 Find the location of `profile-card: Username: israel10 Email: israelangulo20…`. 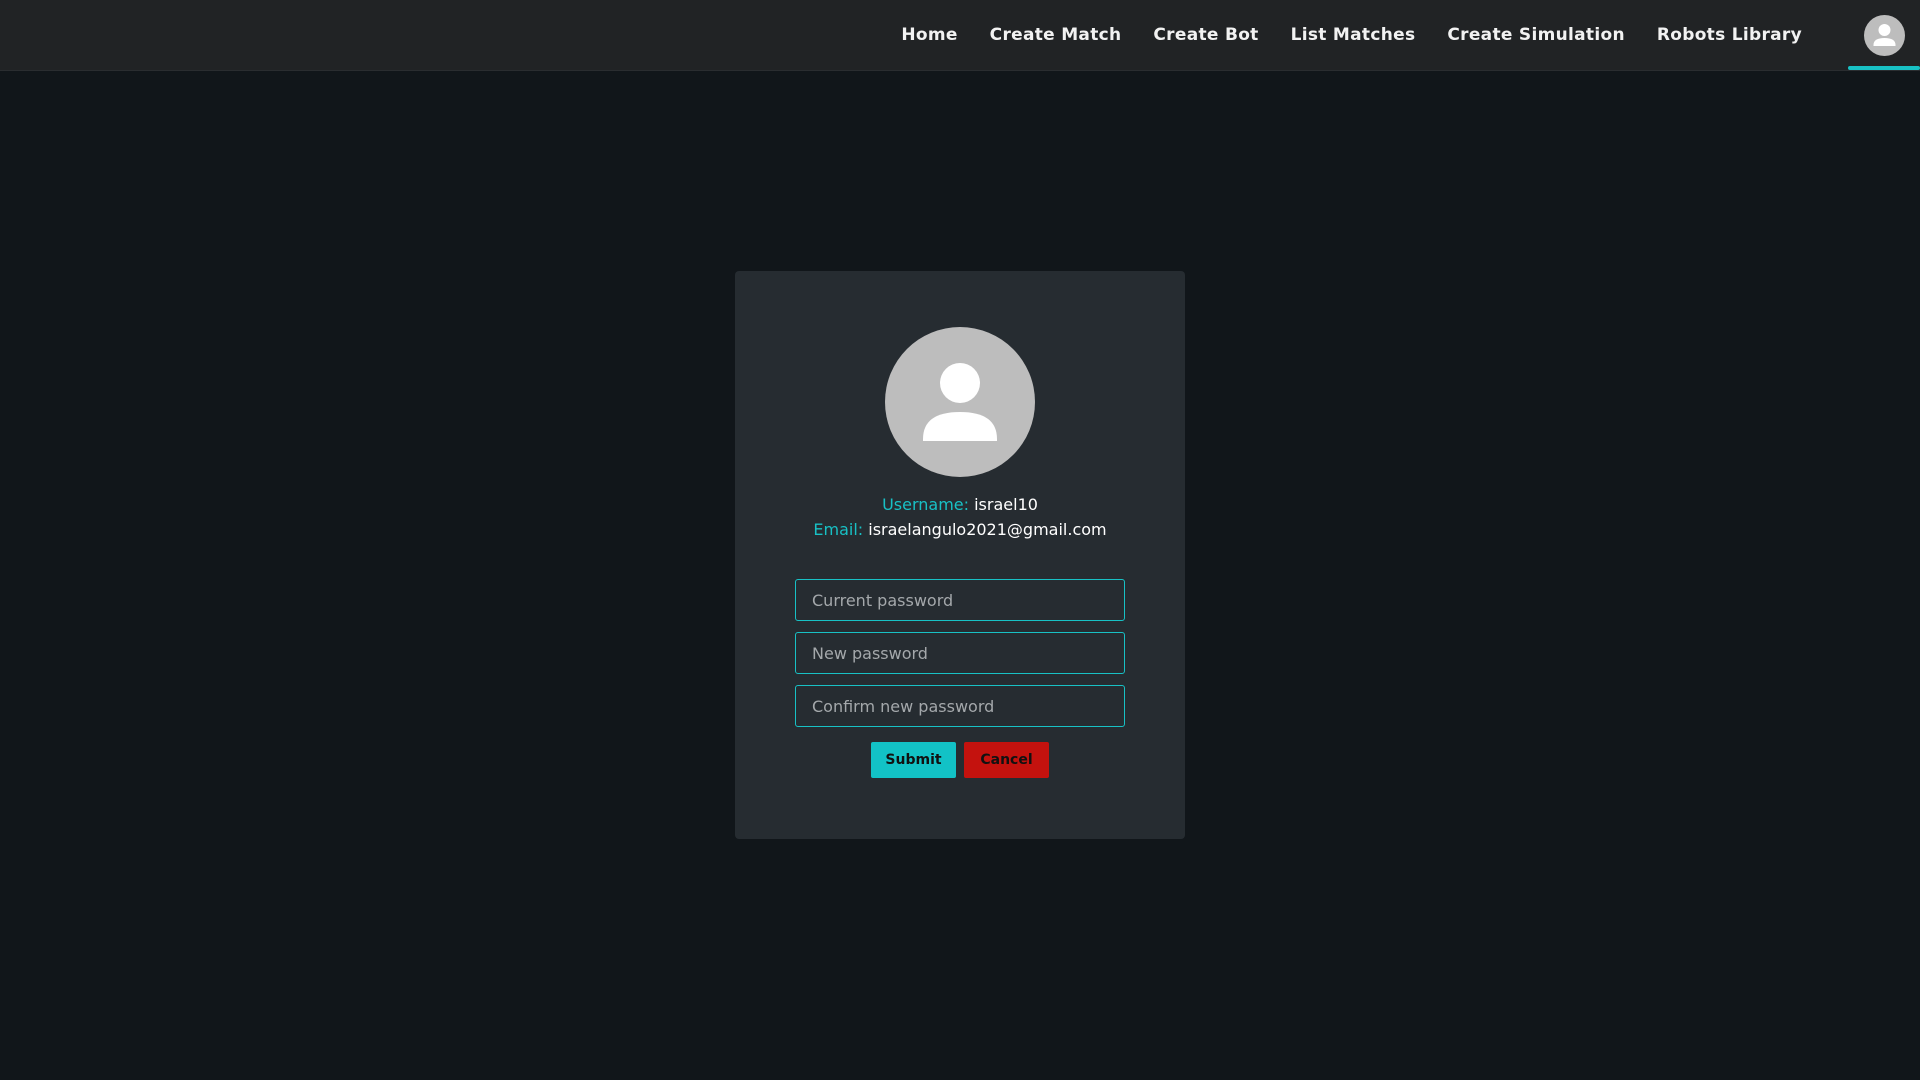

profile-card: Username: israel10 Email: israelangulo20… is located at coordinates (960, 555).